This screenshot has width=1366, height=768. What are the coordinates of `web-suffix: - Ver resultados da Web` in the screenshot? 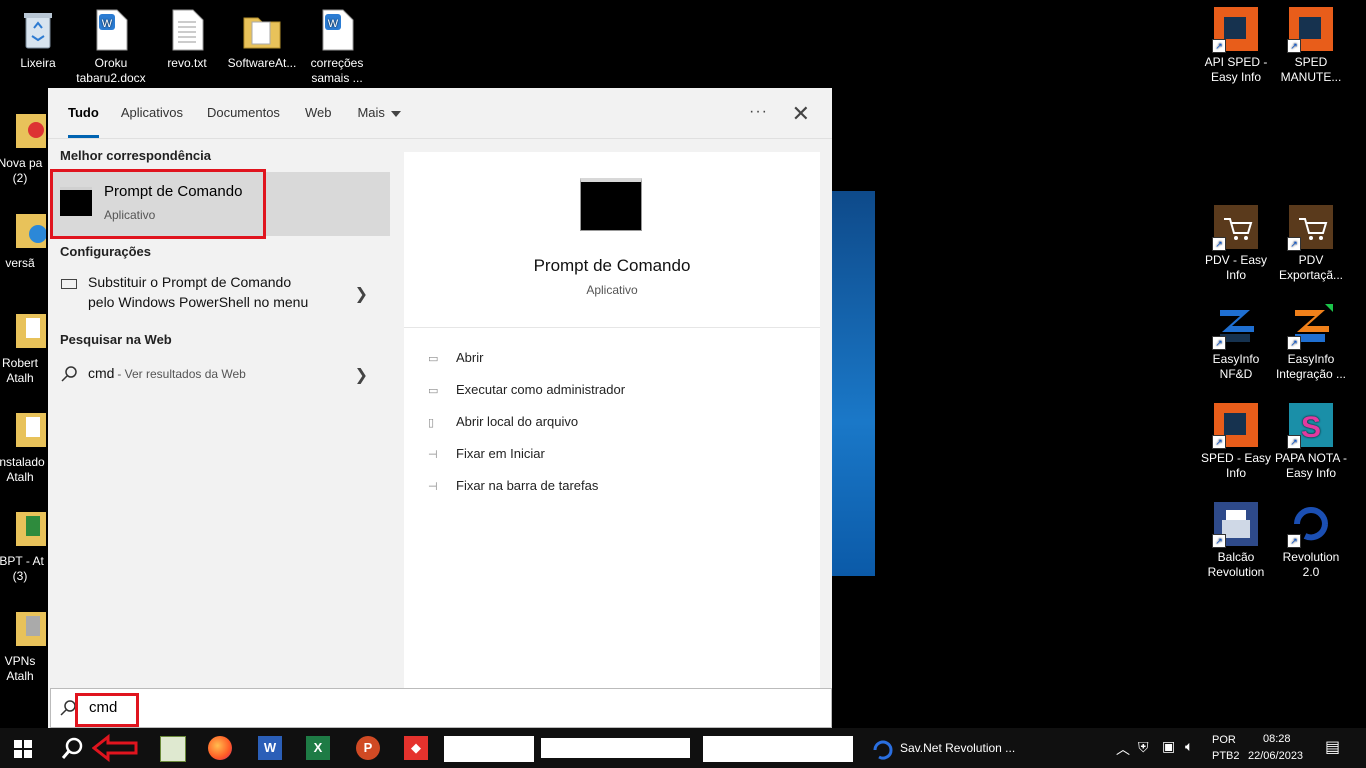 It's located at (180, 374).